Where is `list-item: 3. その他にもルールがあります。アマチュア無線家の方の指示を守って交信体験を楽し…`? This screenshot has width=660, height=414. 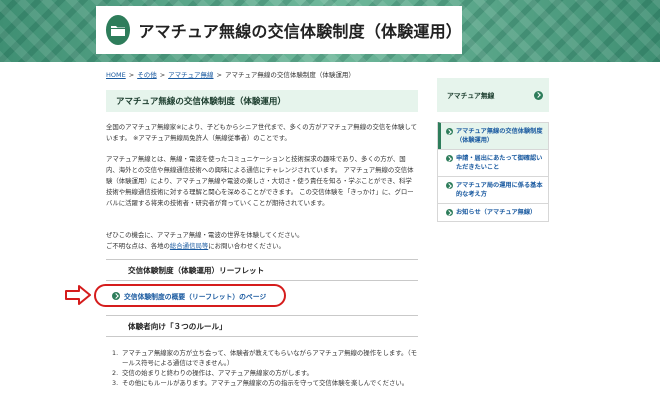
list-item: 3. その他にもルールがあります。アマチュア無線家の方の指示を守って交信体験を楽し… is located at coordinates (260, 383).